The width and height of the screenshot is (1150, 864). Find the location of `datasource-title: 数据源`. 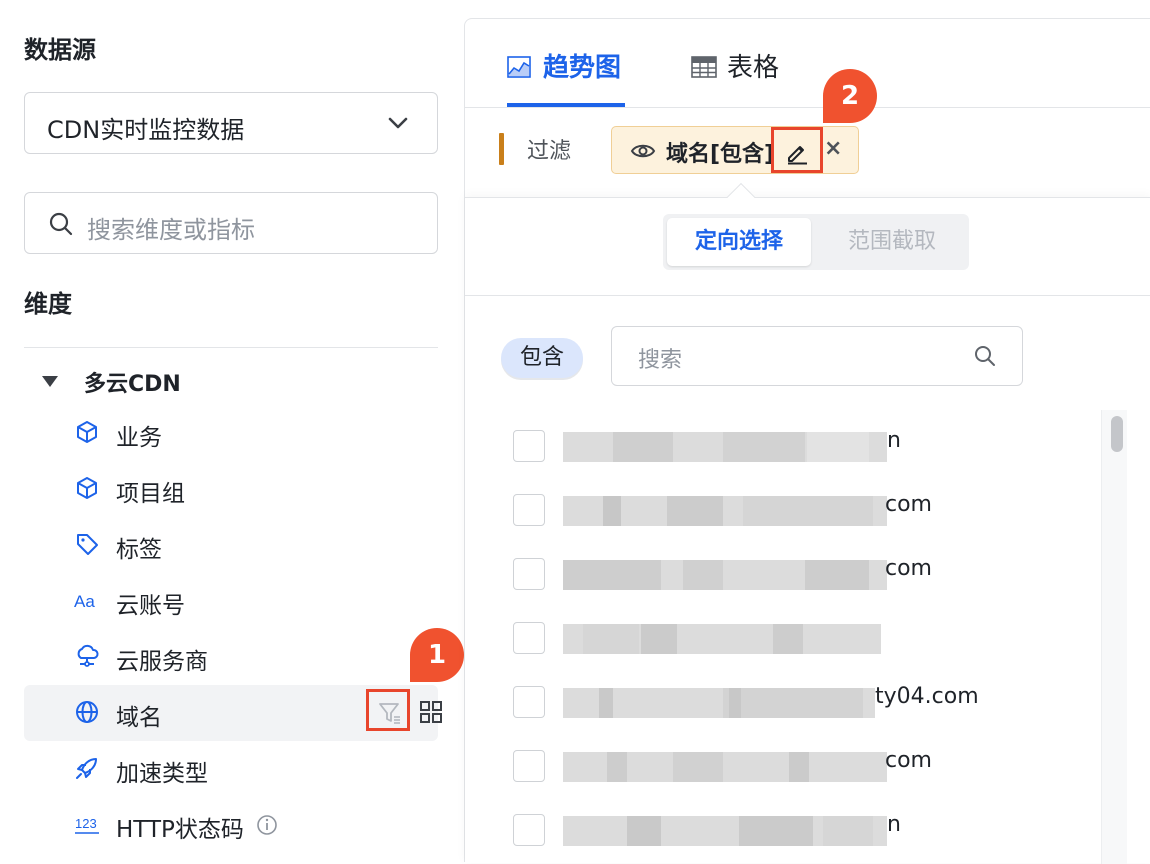

datasource-title: 数据源 is located at coordinates (60, 50).